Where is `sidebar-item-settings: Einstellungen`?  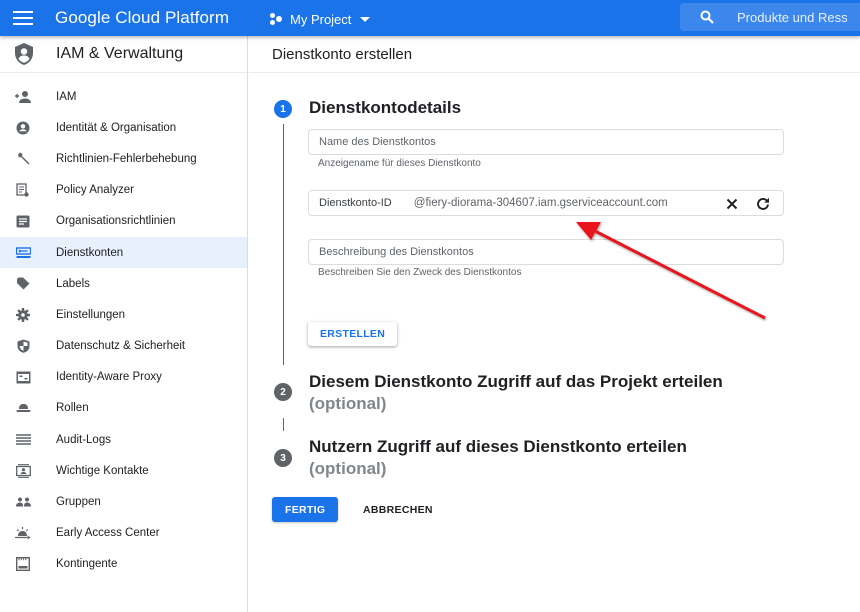 sidebar-item-settings: Einstellungen is located at coordinates (123, 314).